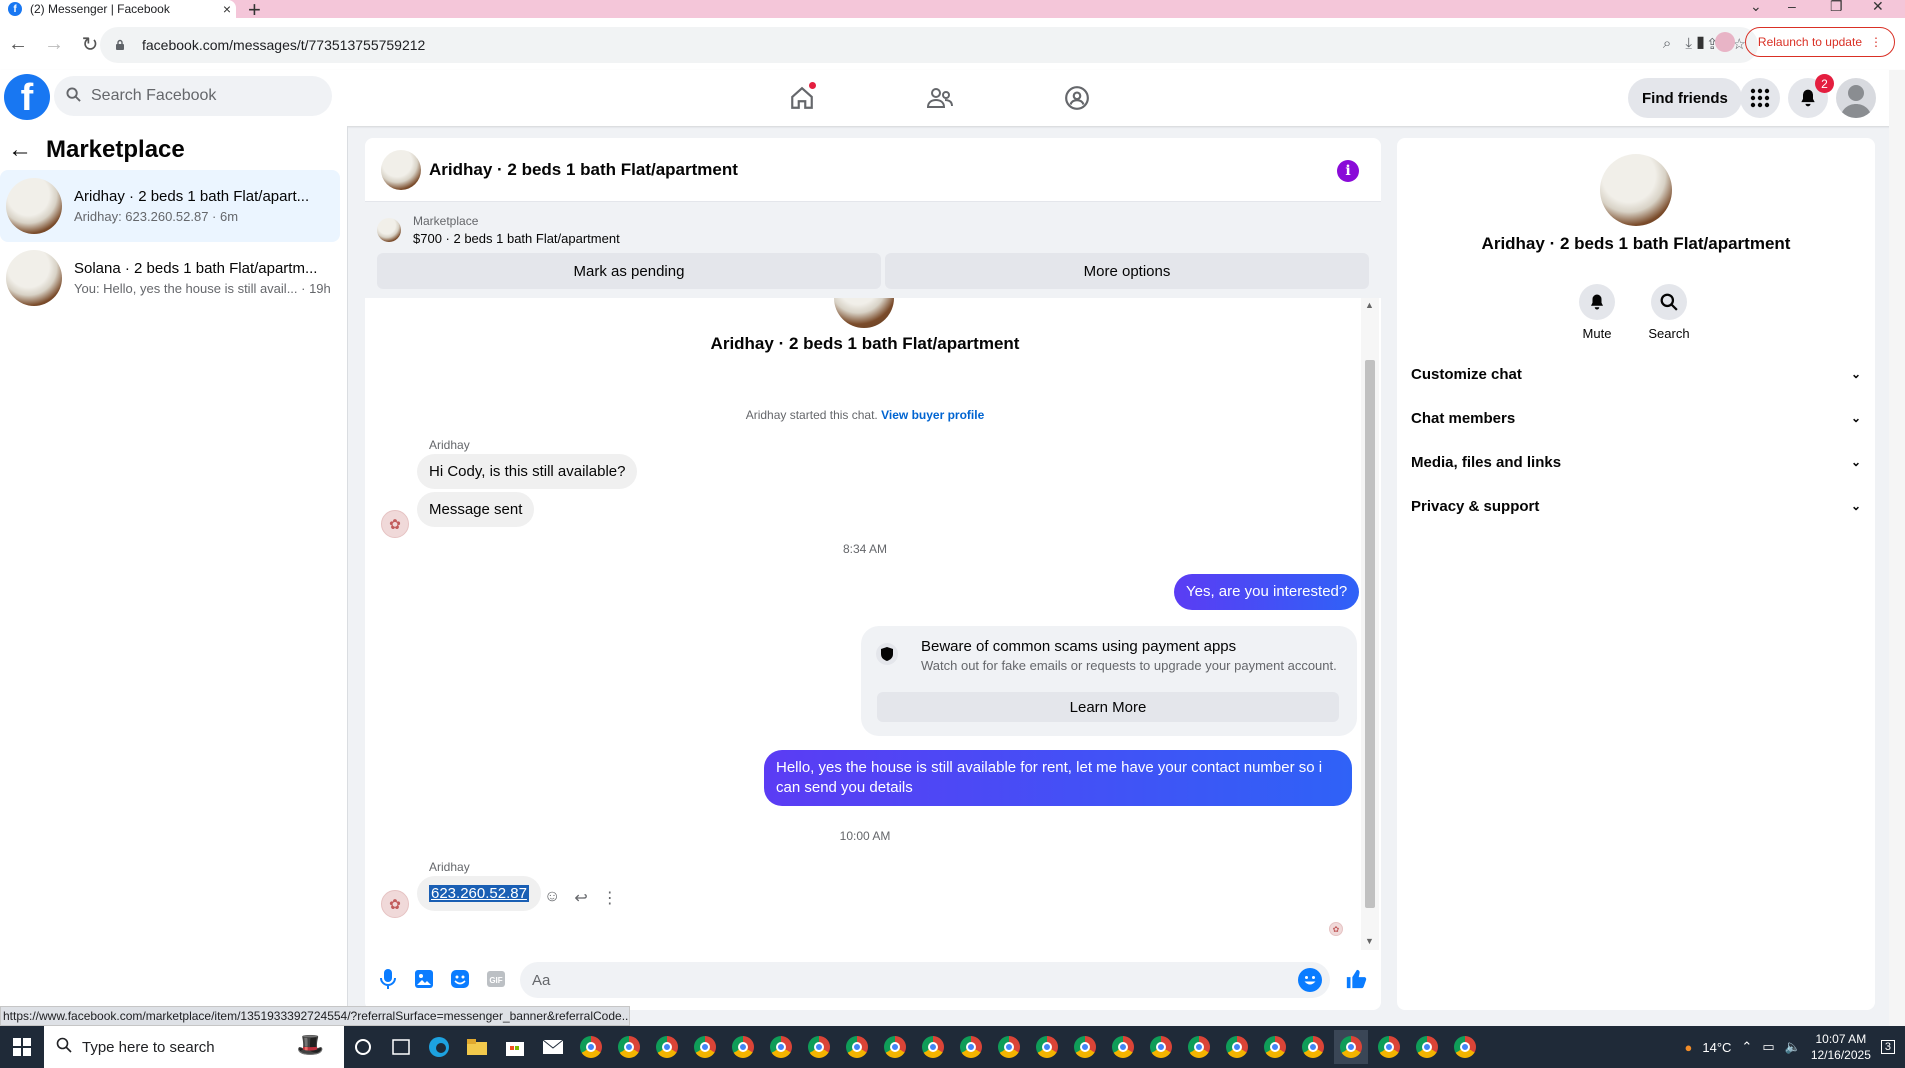  Describe the element at coordinates (1887, 1047) in the screenshot. I see `action-center-icon: 3` at that location.